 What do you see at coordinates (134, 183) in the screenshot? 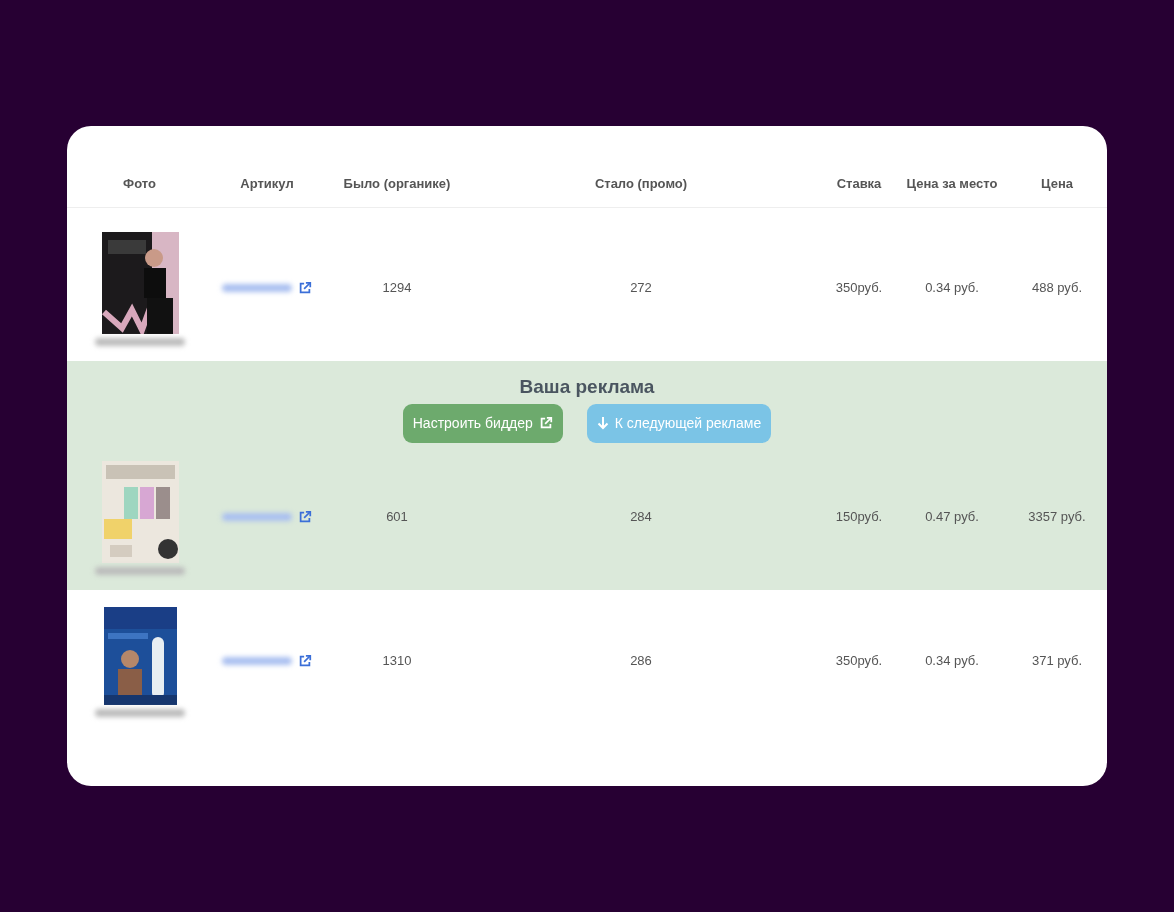
I see `column-header: Фото` at bounding box center [134, 183].